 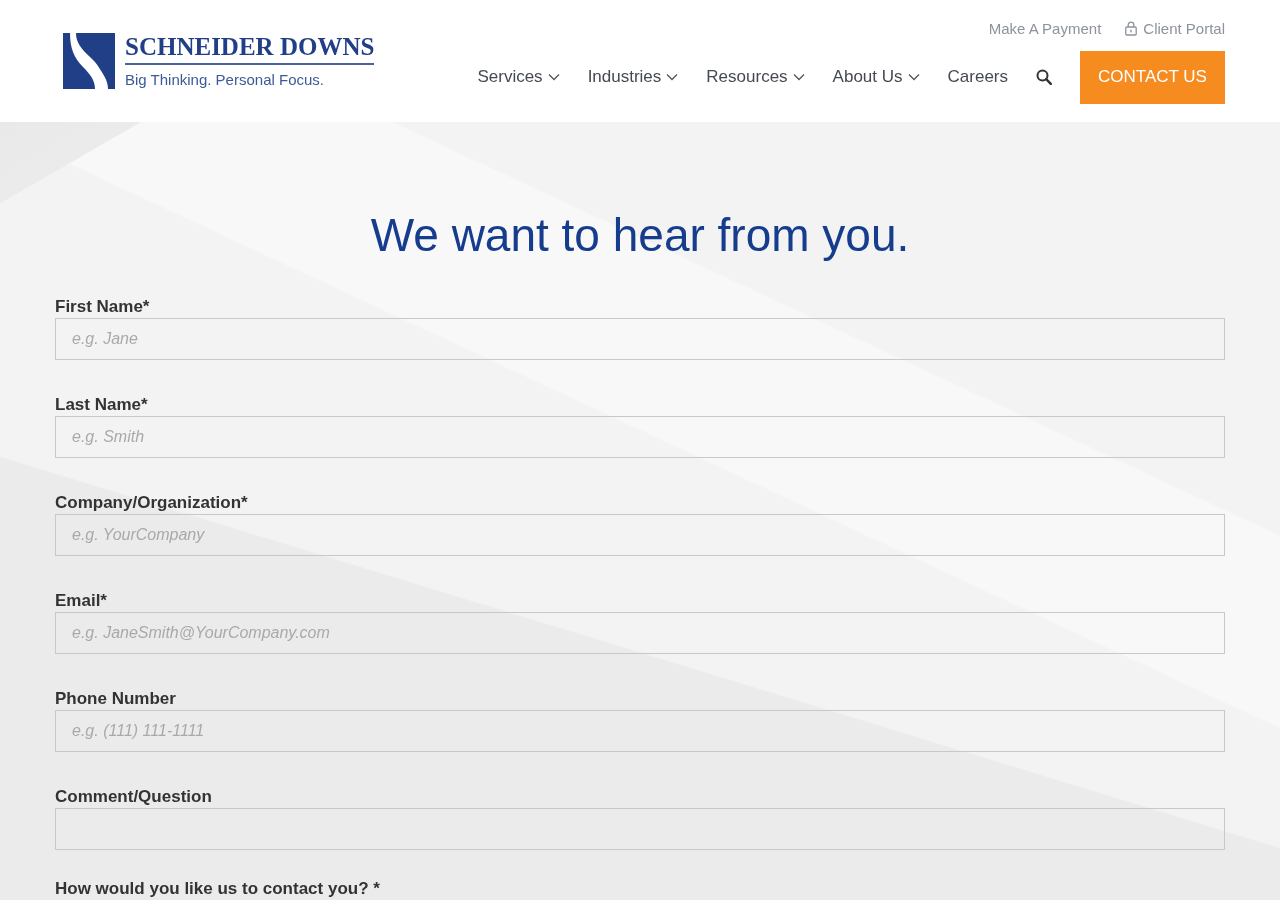 What do you see at coordinates (640, 535) in the screenshot?
I see `text-input-field: e.g. YourCompany` at bounding box center [640, 535].